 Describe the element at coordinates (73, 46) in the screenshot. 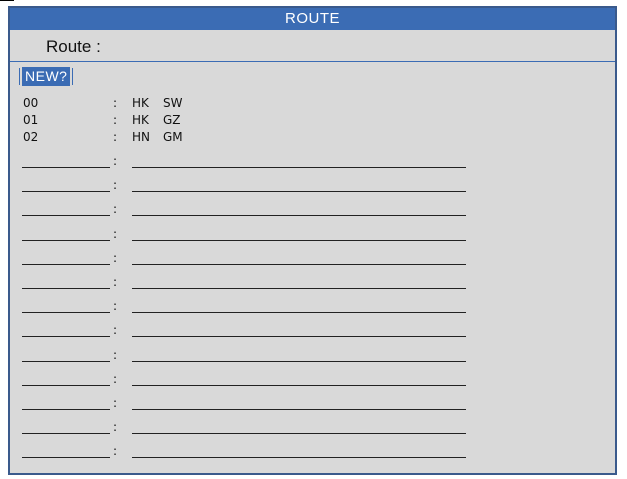

I see `route-field-label: Route :` at that location.